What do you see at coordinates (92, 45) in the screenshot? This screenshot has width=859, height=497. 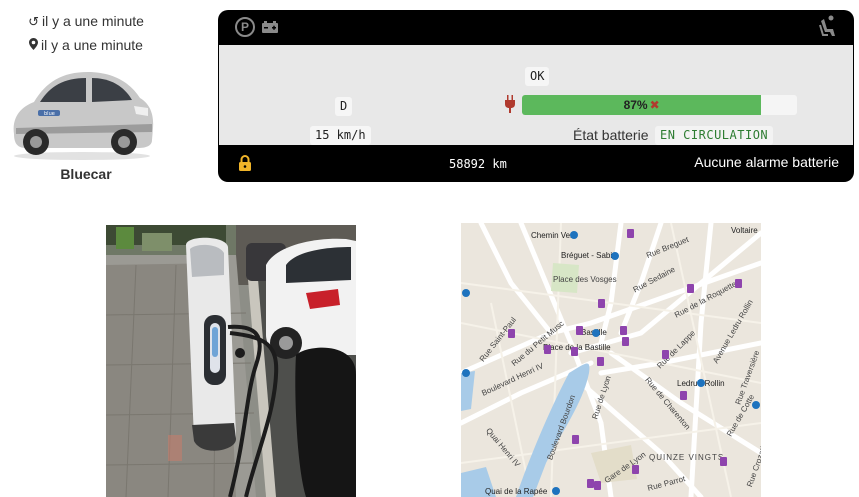 I see `last-position-text: il y a une minute` at bounding box center [92, 45].